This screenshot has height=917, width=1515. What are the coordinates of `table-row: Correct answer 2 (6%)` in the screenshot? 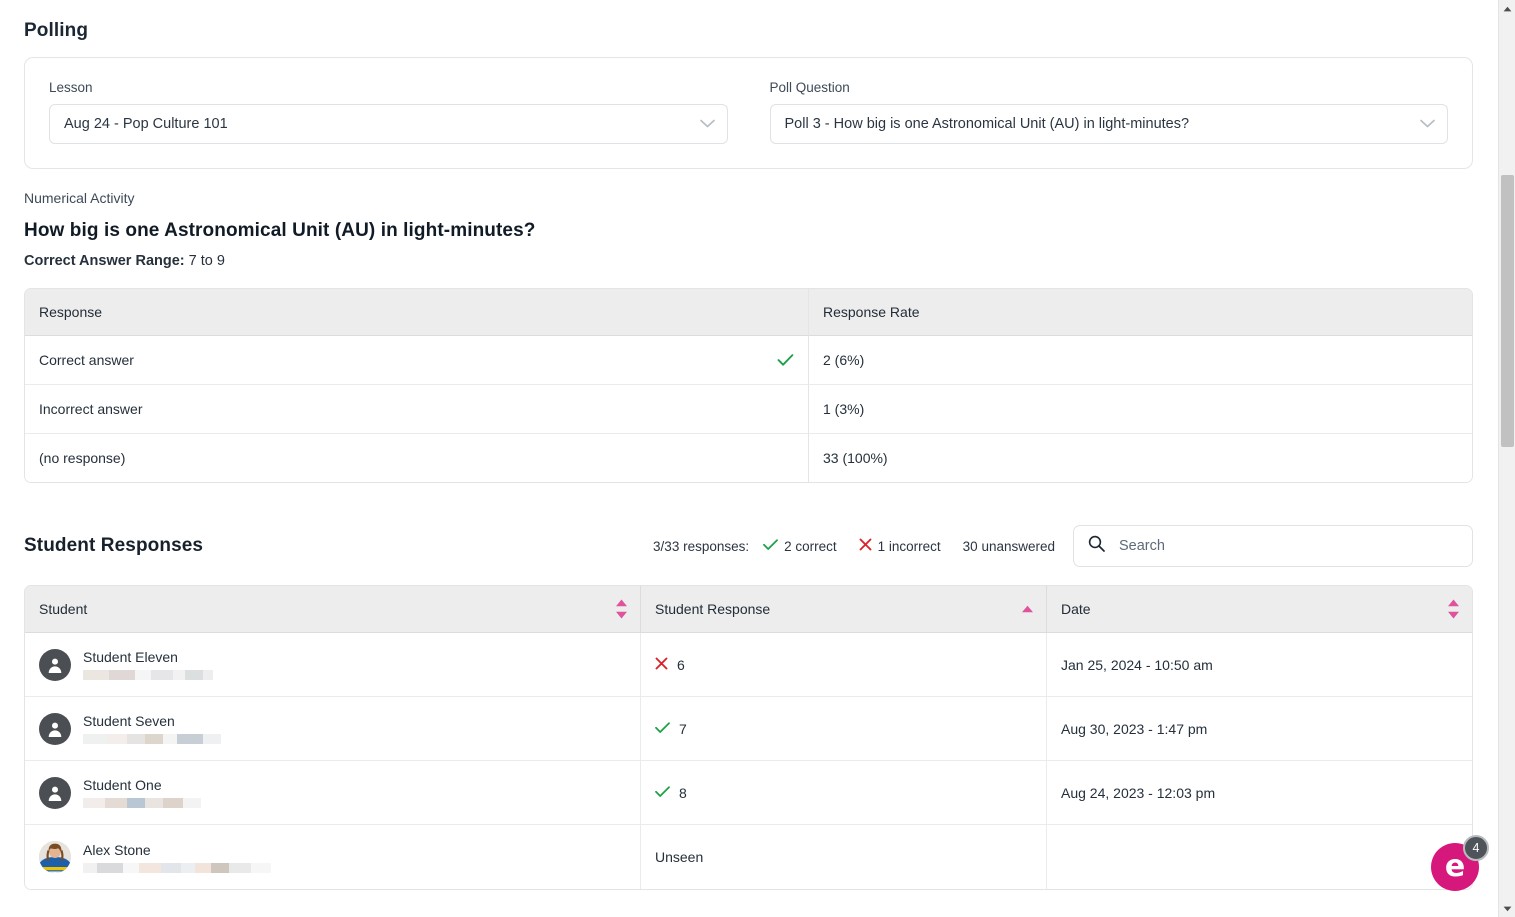 It's located at (748, 360).